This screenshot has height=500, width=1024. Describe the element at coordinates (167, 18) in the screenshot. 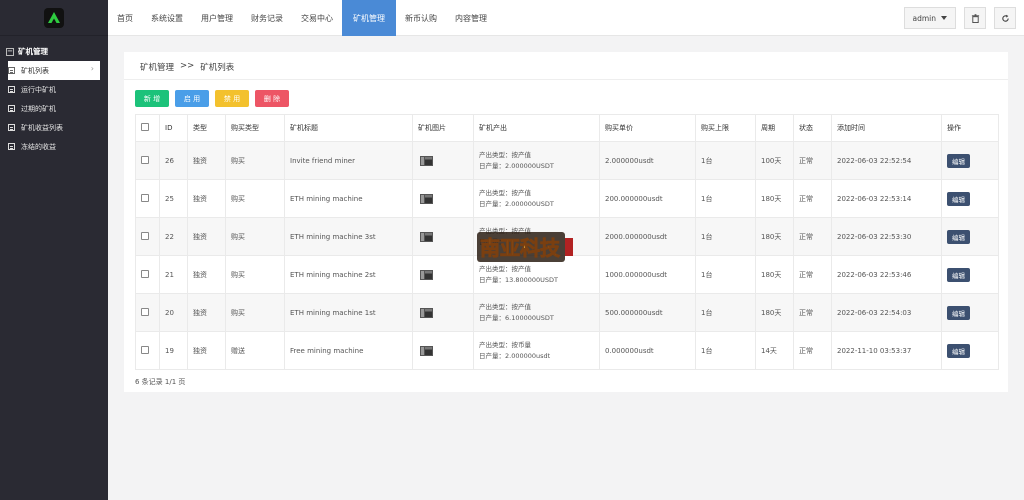

I see `nav-system-settings: 系统设置` at that location.